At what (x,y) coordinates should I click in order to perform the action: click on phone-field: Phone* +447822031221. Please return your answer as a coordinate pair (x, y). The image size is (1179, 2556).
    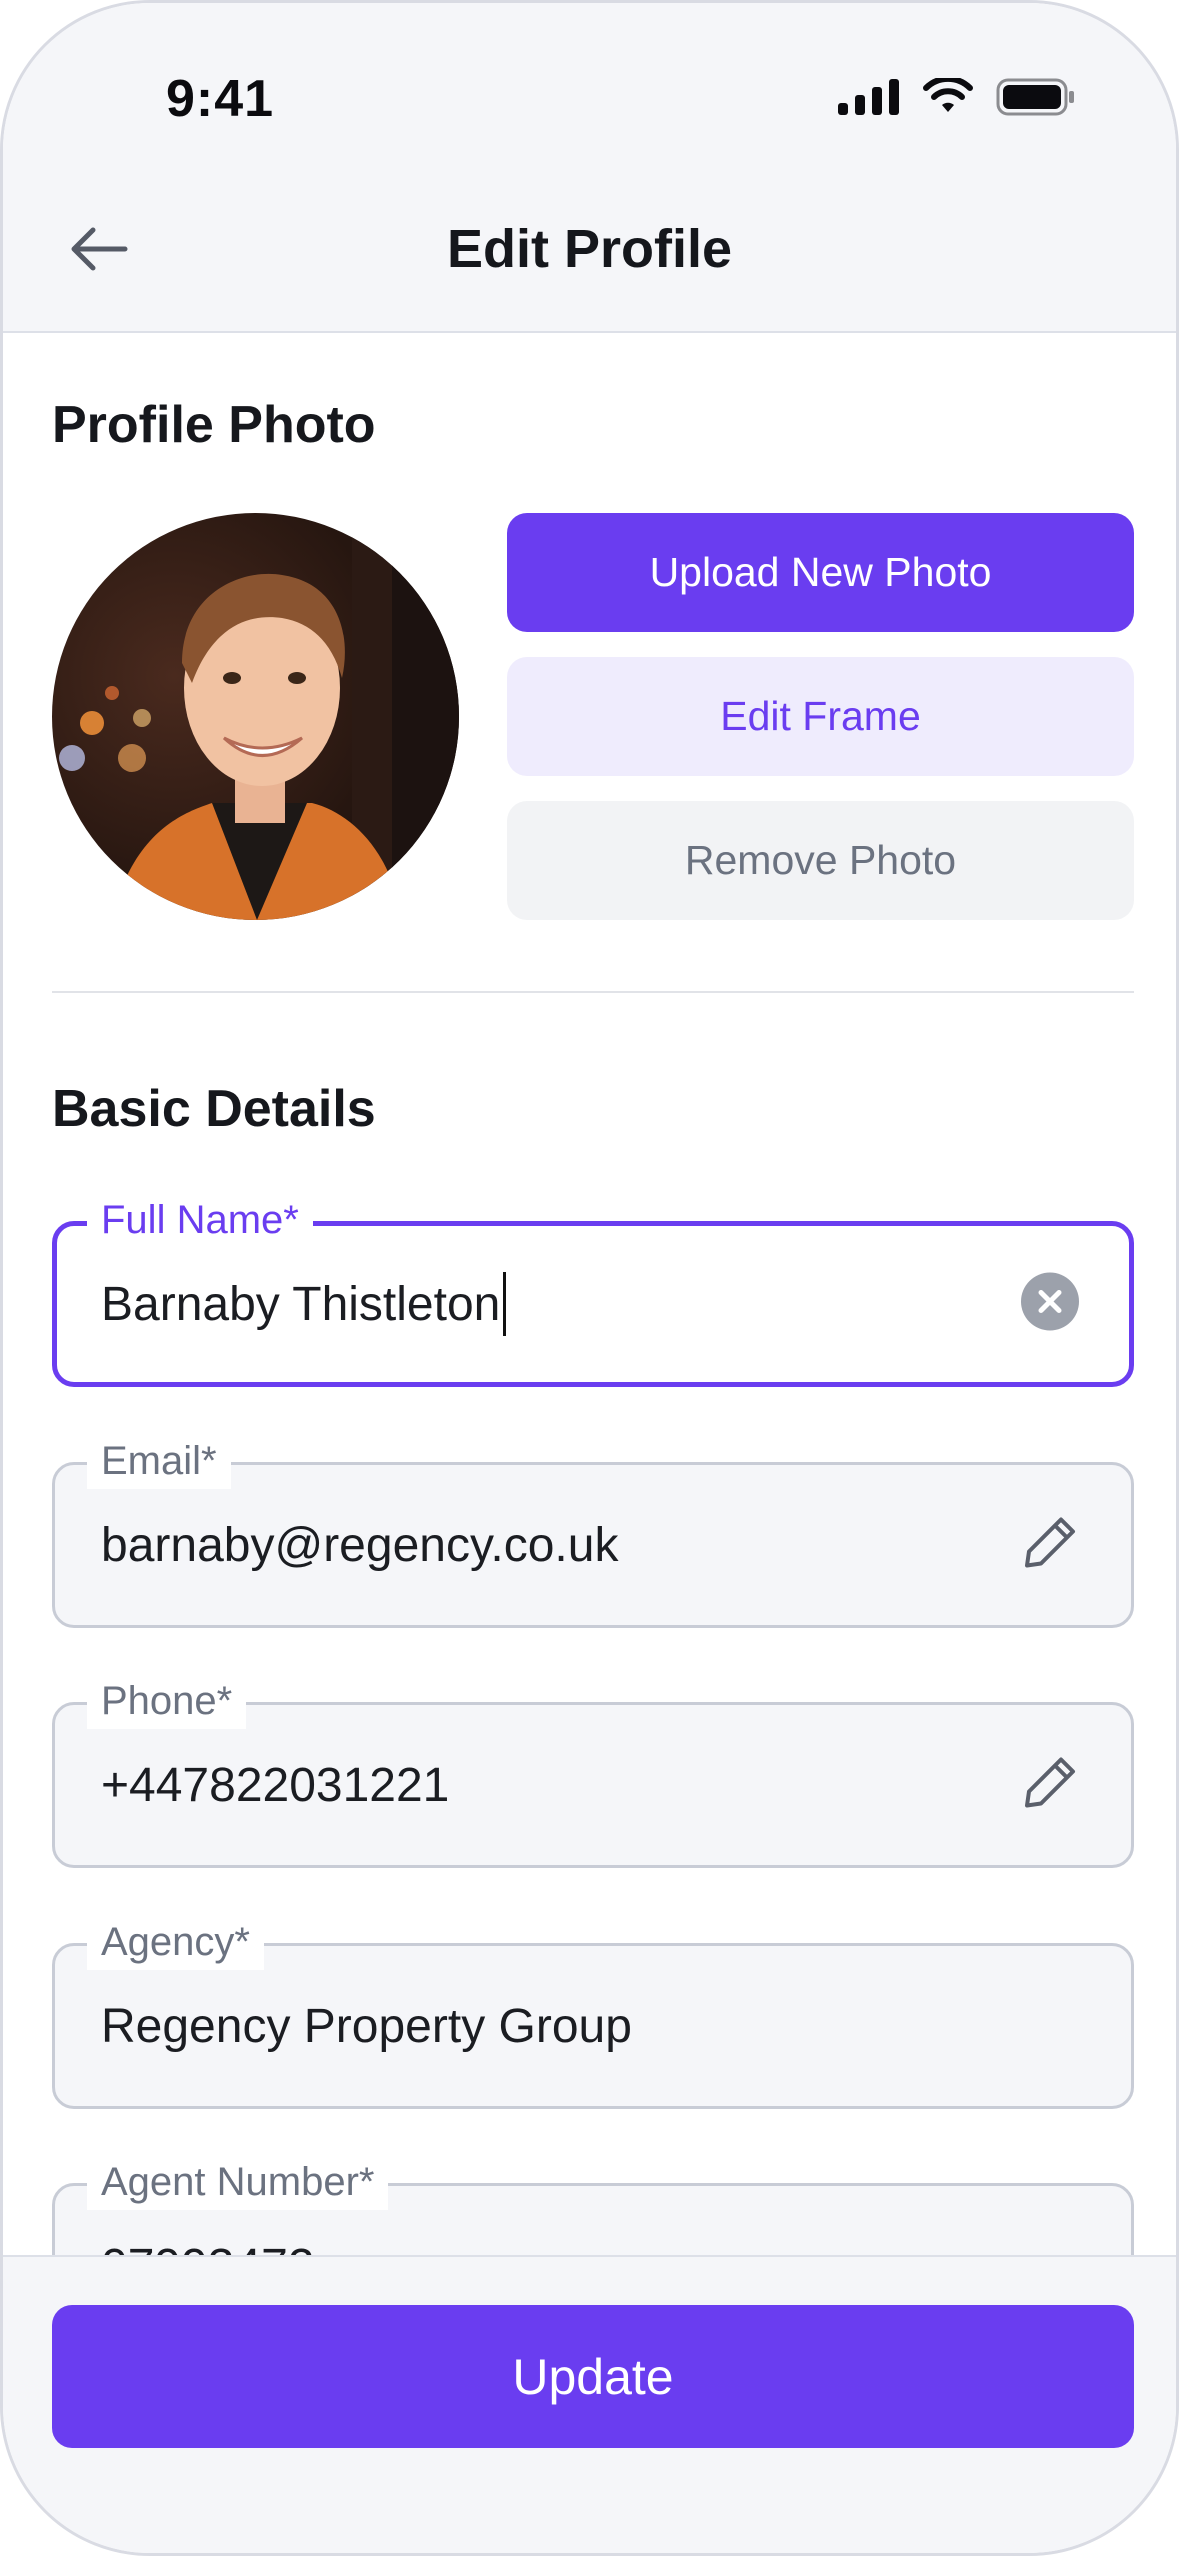
    Looking at the image, I should click on (593, 1770).